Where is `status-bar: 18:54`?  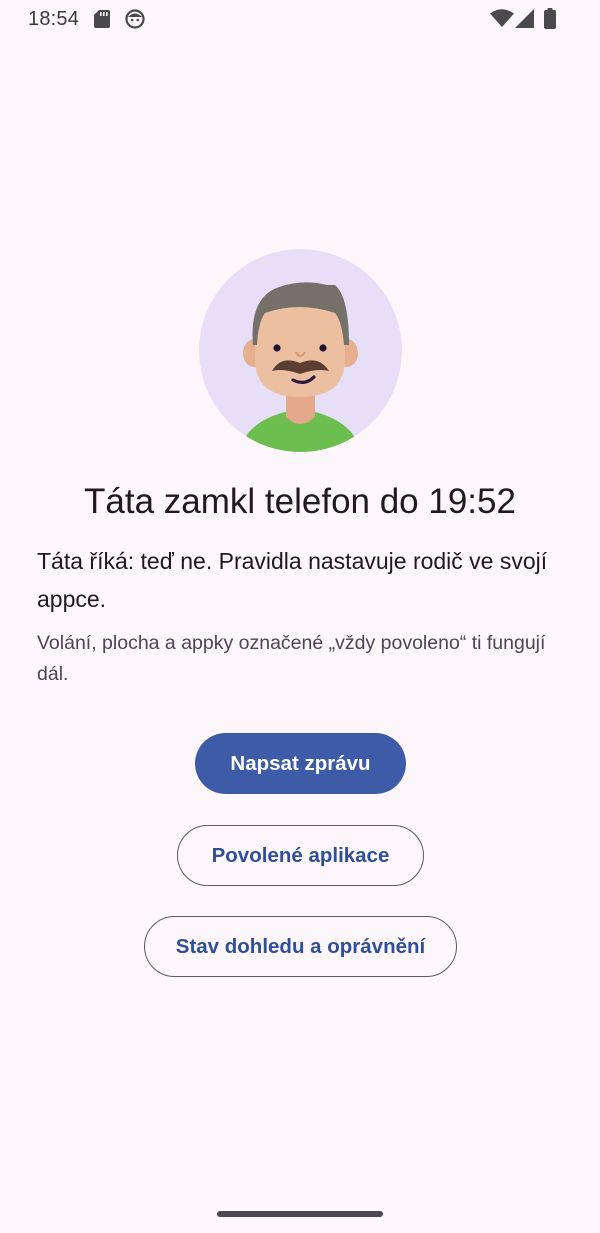 status-bar: 18:54 is located at coordinates (300, 20).